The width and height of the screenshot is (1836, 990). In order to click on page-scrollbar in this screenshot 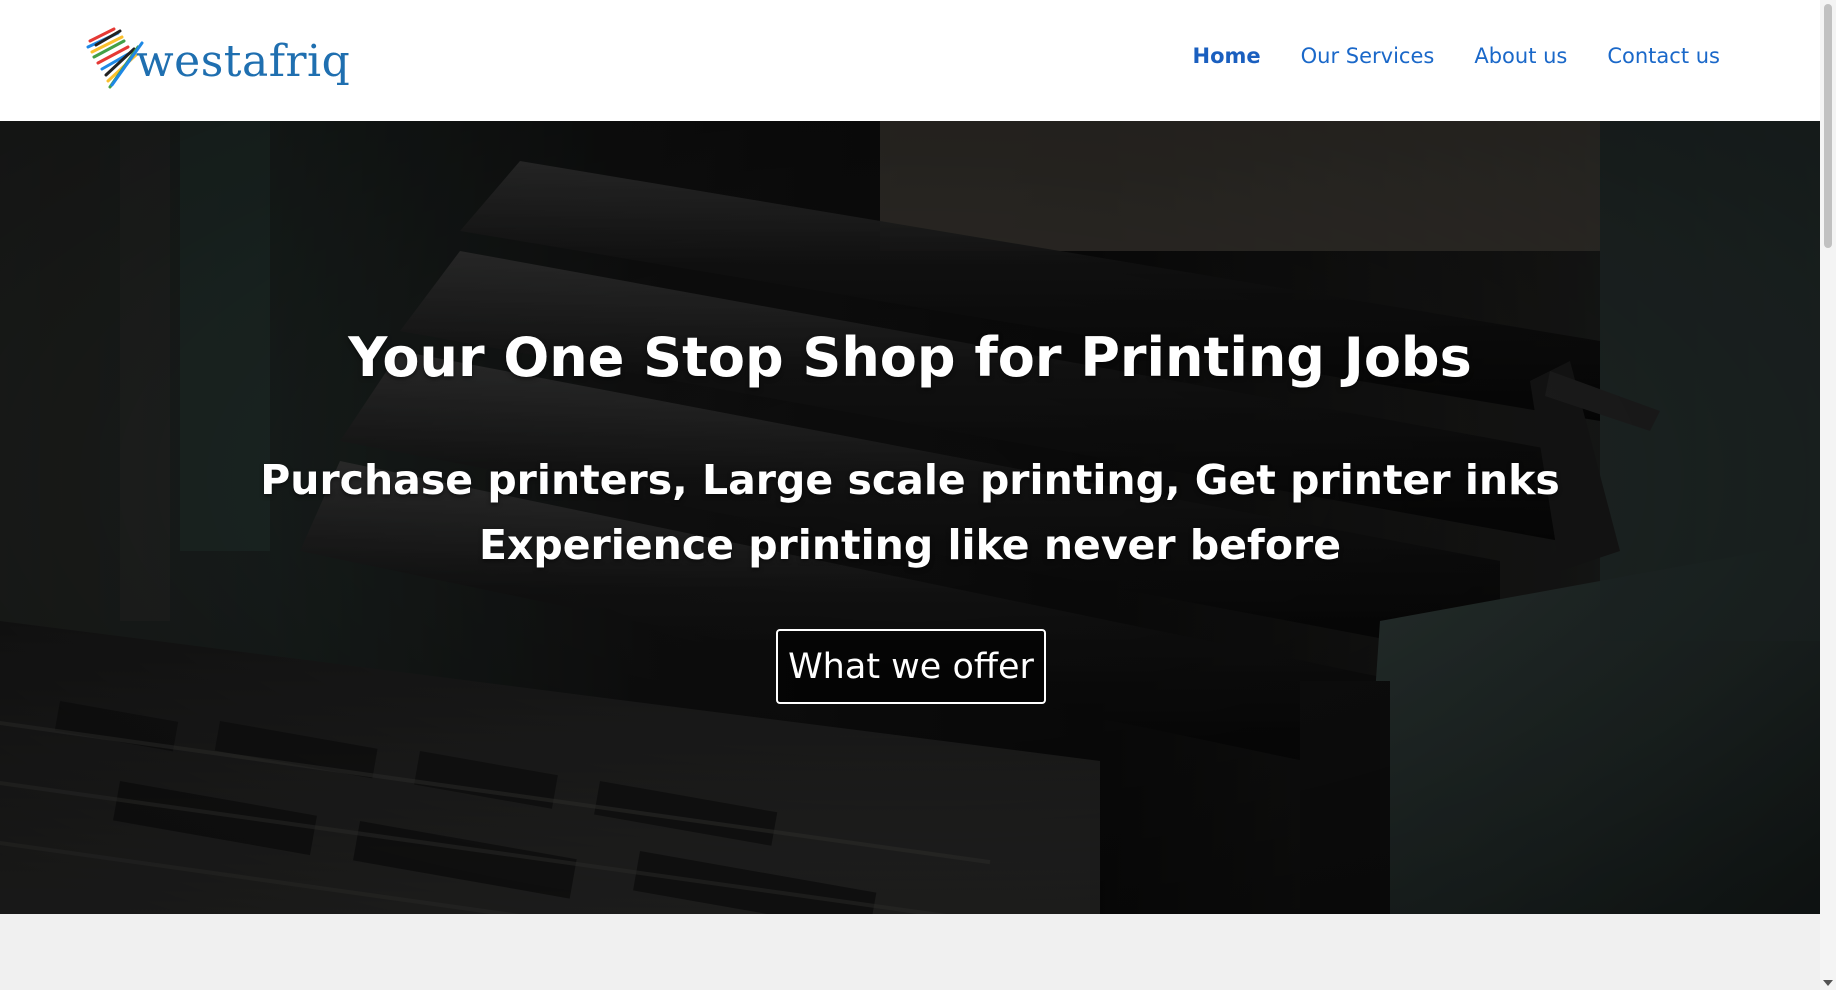, I will do `click(1828, 495)`.